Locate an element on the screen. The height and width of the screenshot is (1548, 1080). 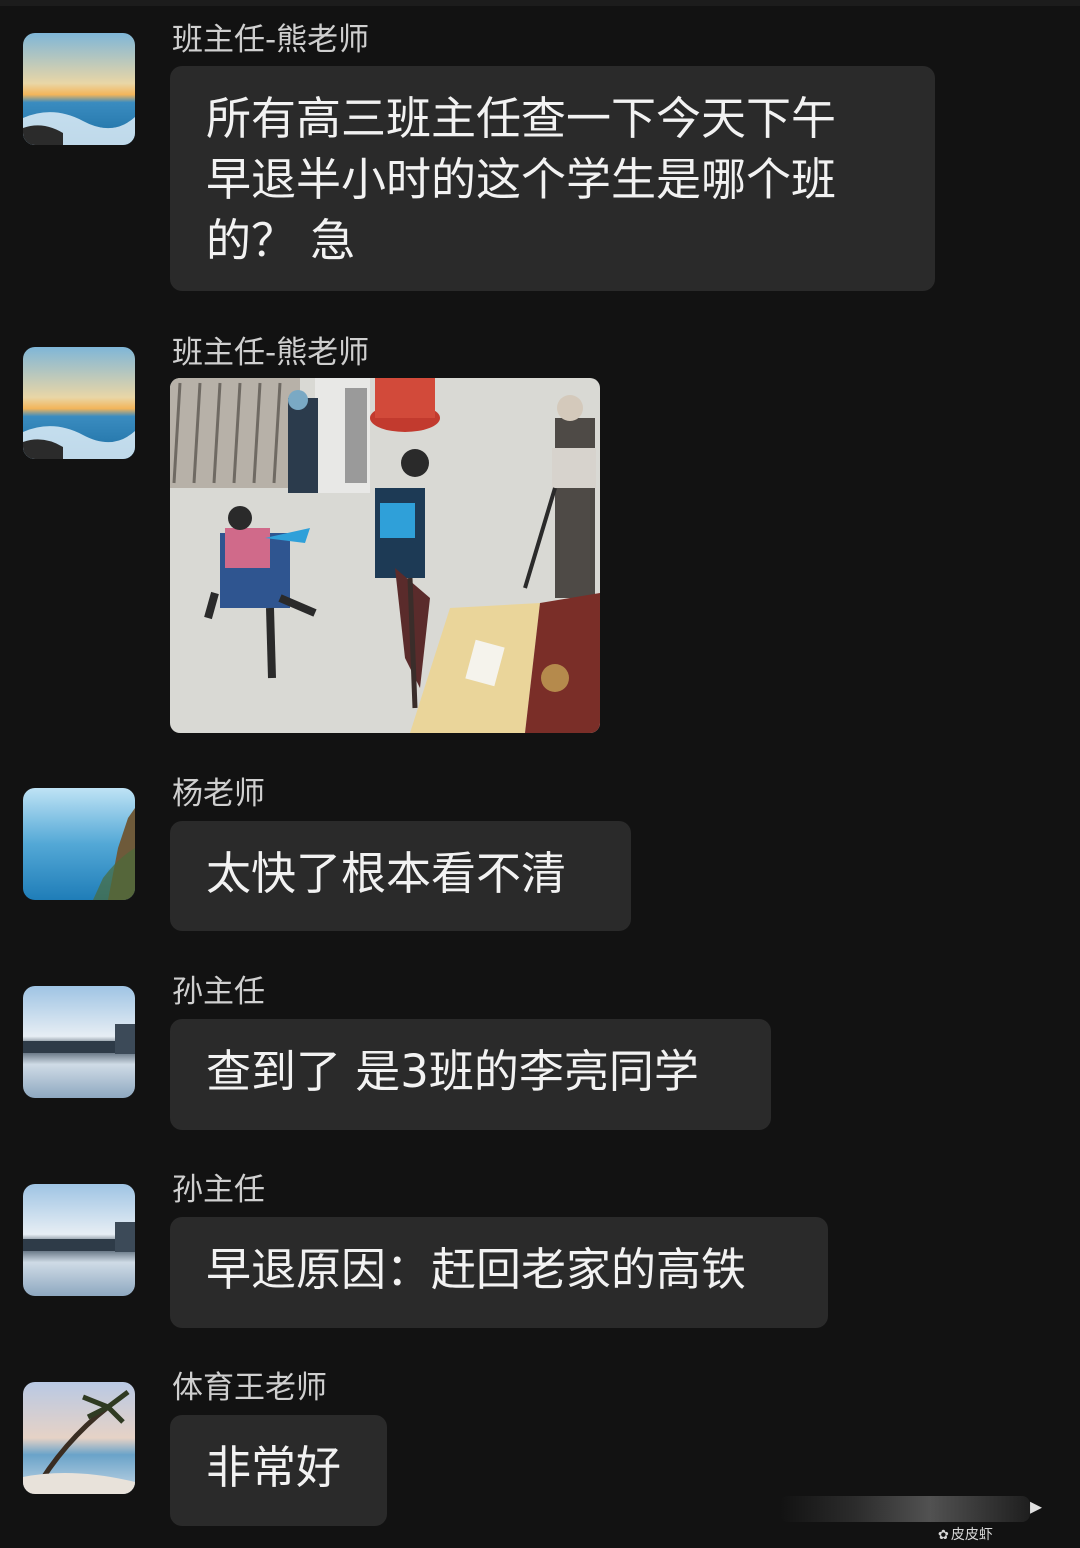
message-bubble: 太快了根本看不清 is located at coordinates (400, 876).